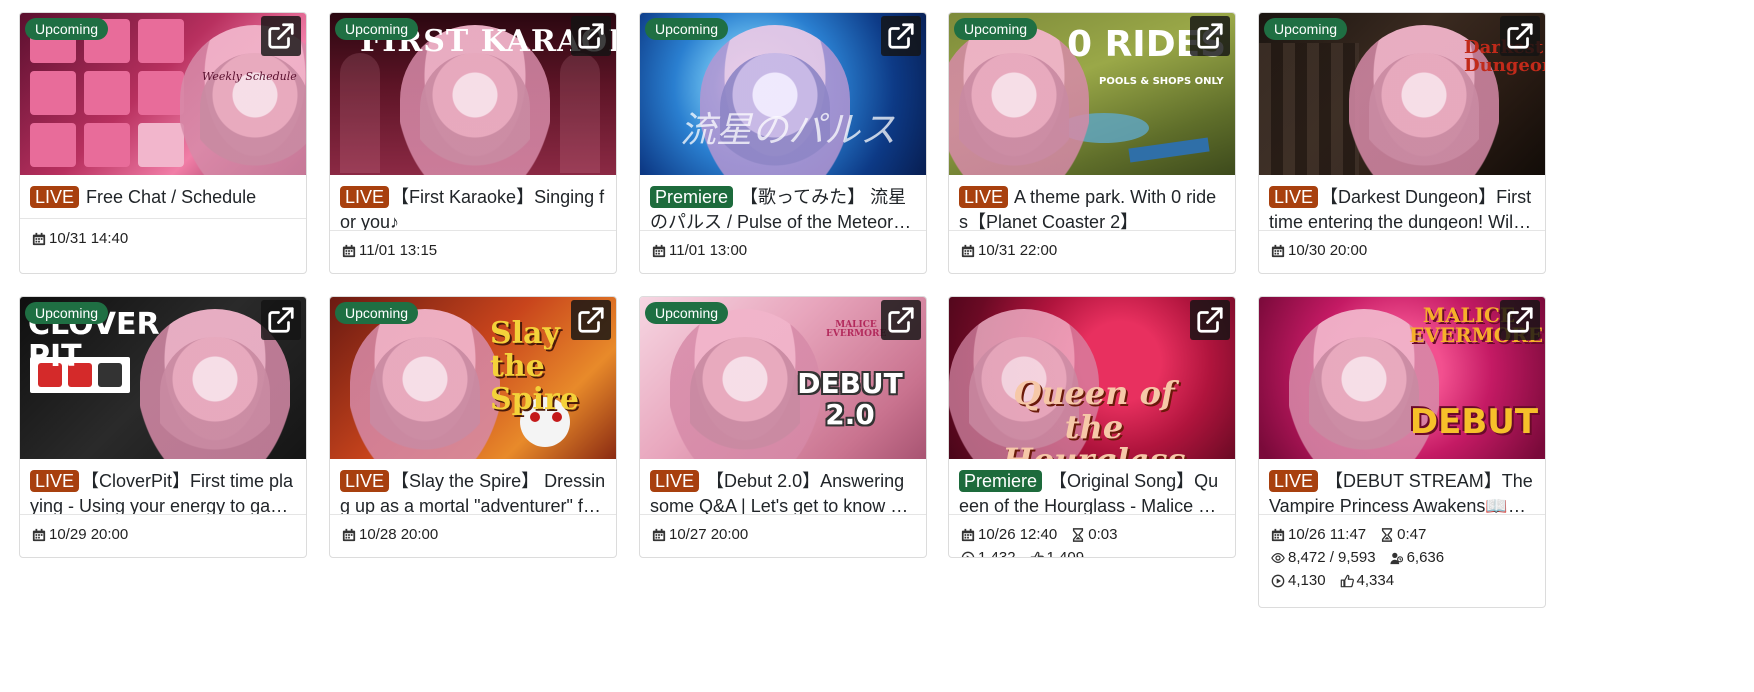  I want to click on video-title-row: LIVE Free Chat / Schedule, so click(163, 197).